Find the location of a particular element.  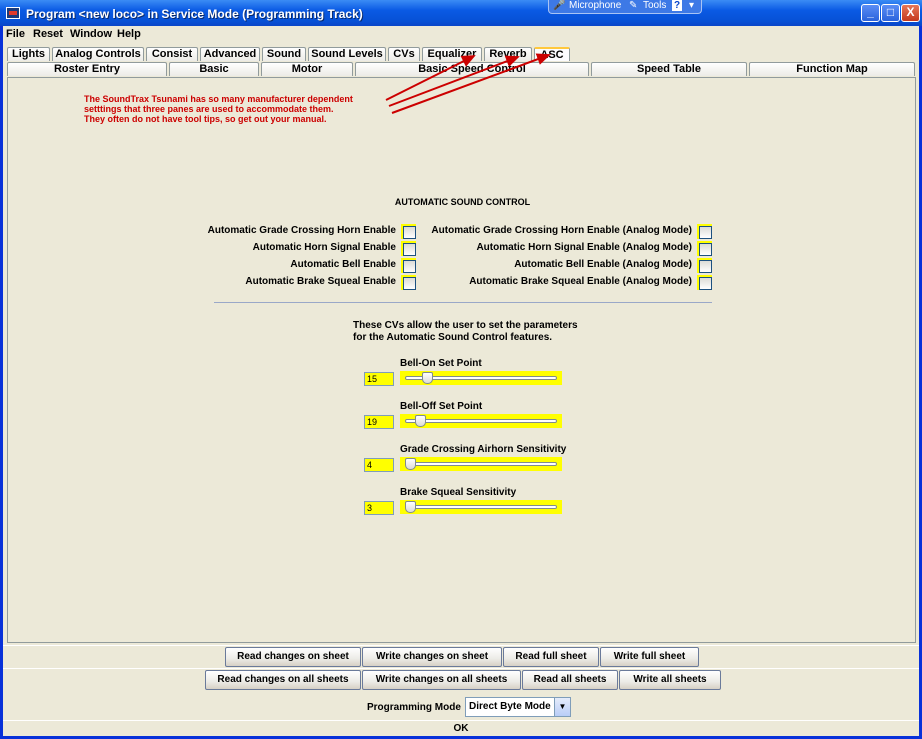

tab-motor: Motor is located at coordinates (307, 69).